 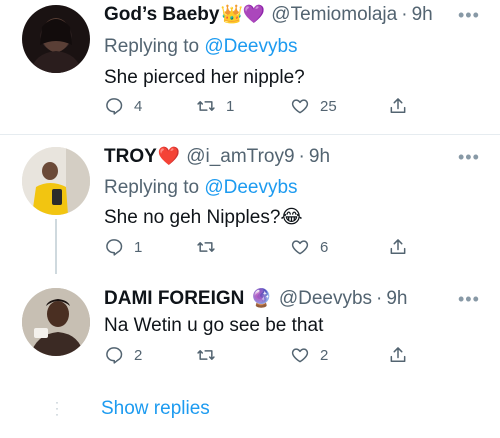 What do you see at coordinates (255, 249) in the screenshot?
I see `action-bar: 1 6` at bounding box center [255, 249].